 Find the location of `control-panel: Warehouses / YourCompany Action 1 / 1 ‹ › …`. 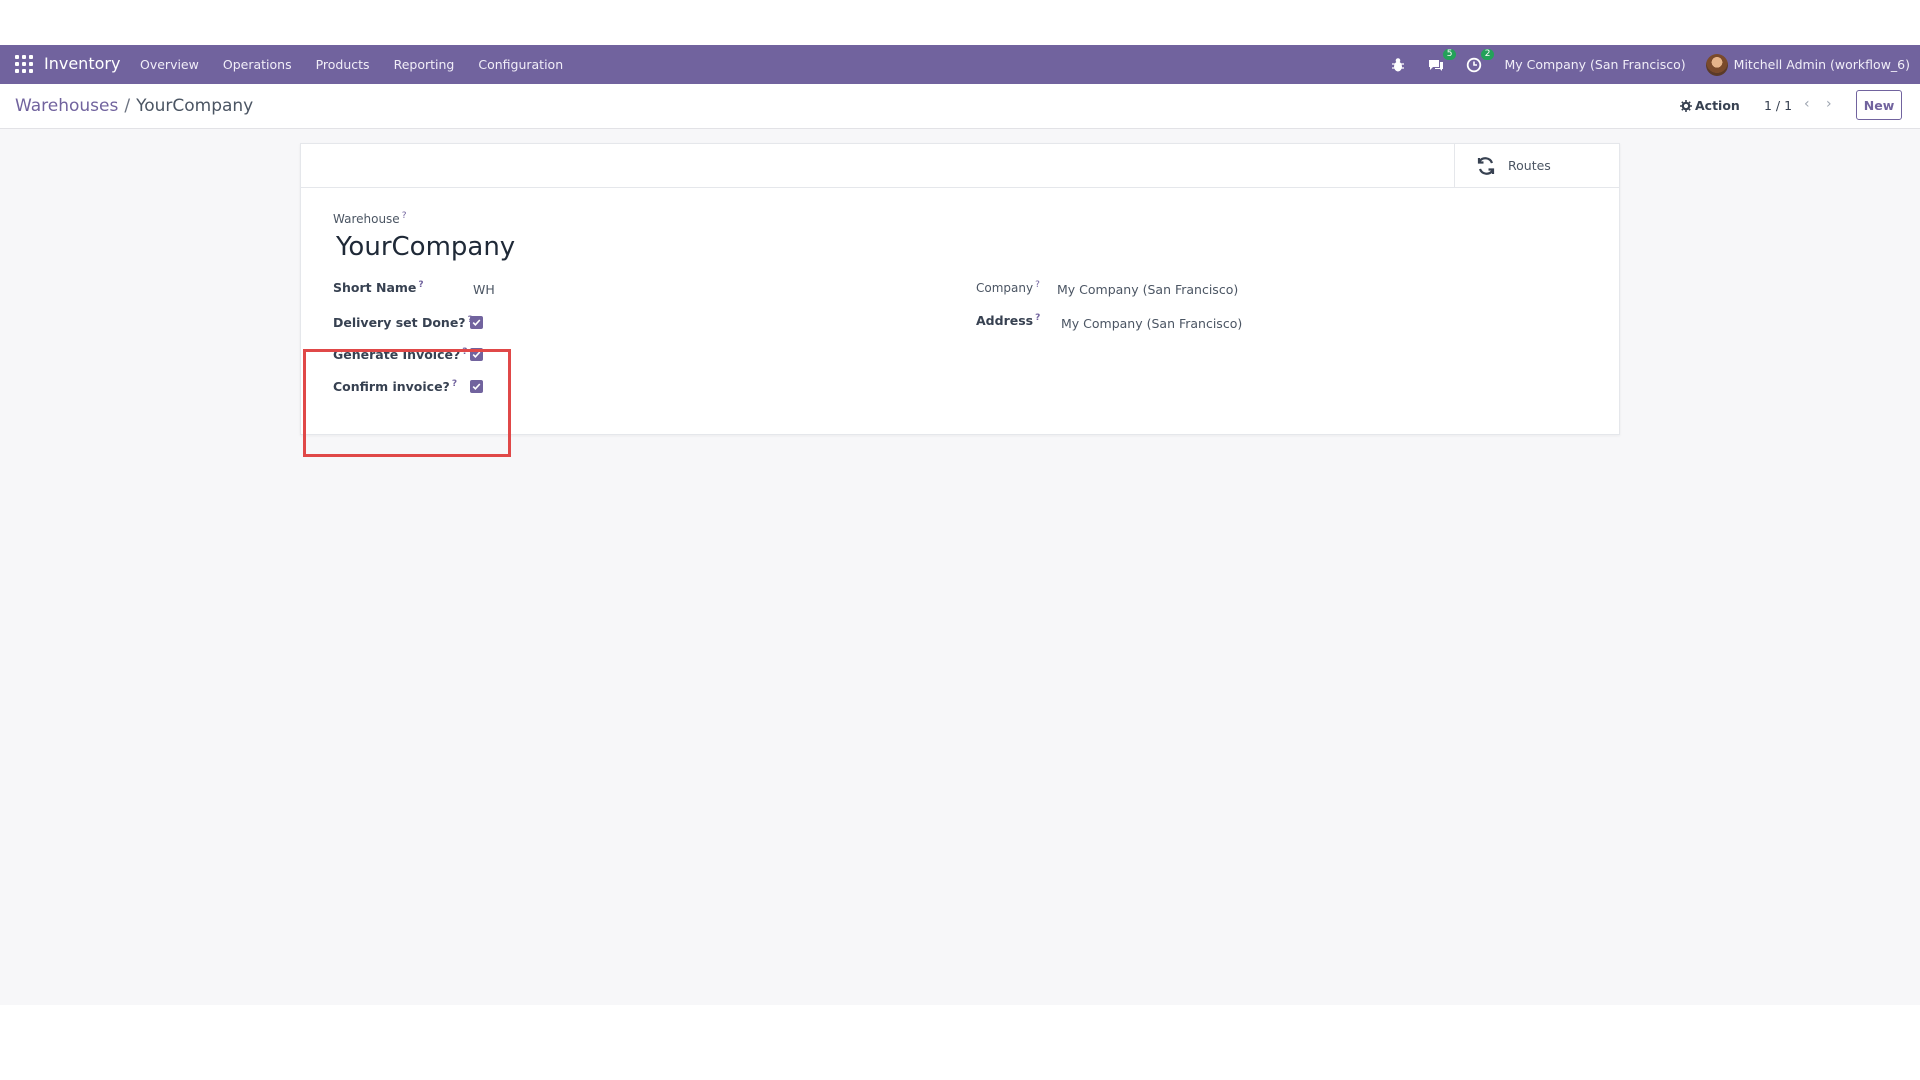

control-panel: Warehouses / YourCompany Action 1 / 1 ‹ › … is located at coordinates (960, 106).